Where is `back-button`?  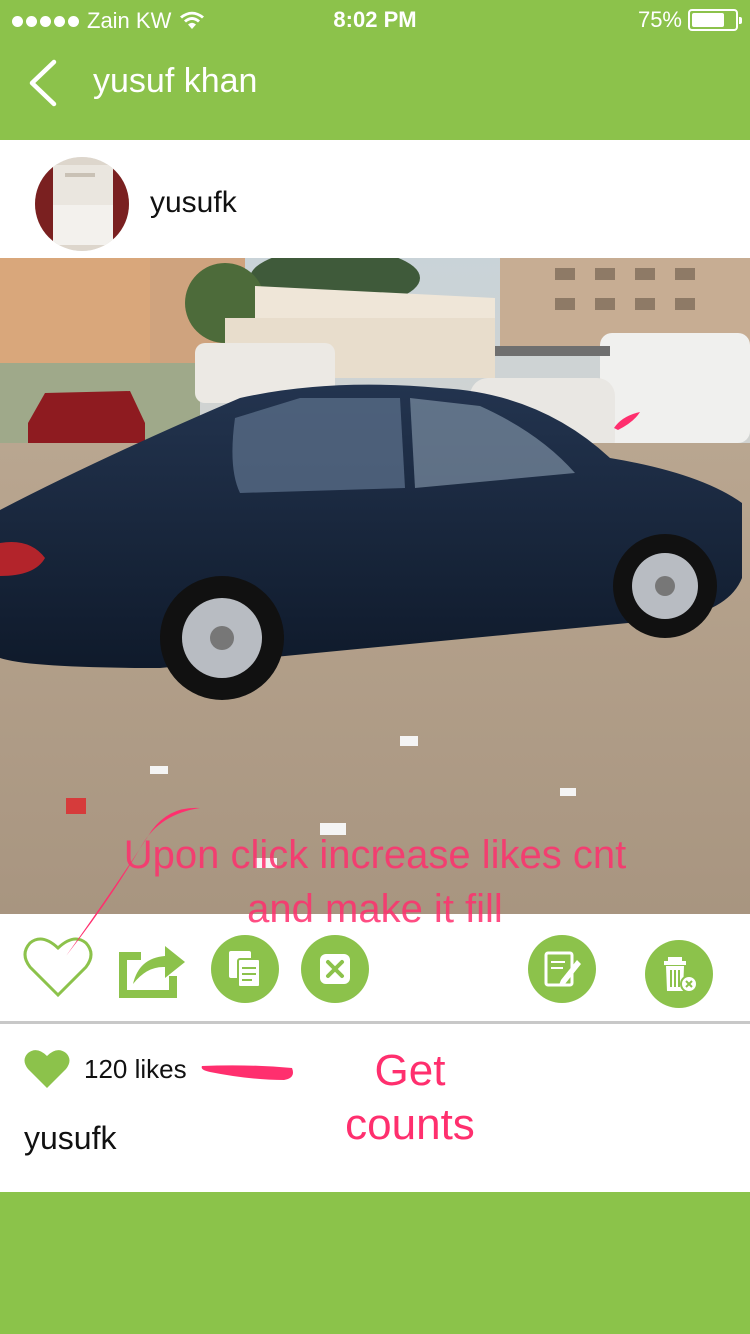 back-button is located at coordinates (45, 80).